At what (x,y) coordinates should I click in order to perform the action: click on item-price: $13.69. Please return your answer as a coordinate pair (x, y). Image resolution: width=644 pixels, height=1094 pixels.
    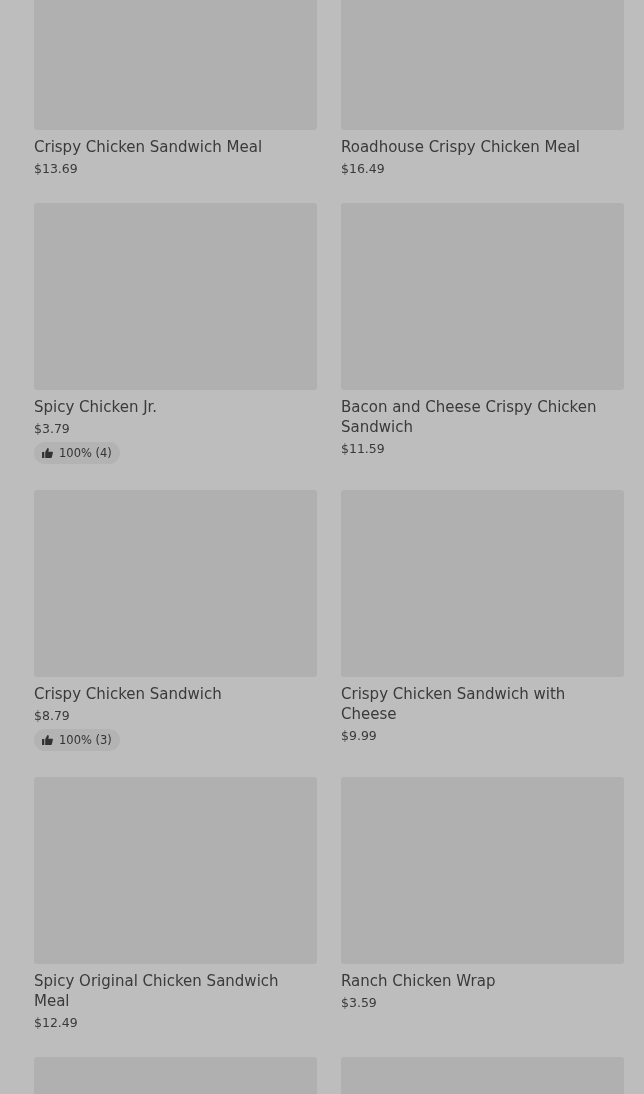
    Looking at the image, I should click on (56, 169).